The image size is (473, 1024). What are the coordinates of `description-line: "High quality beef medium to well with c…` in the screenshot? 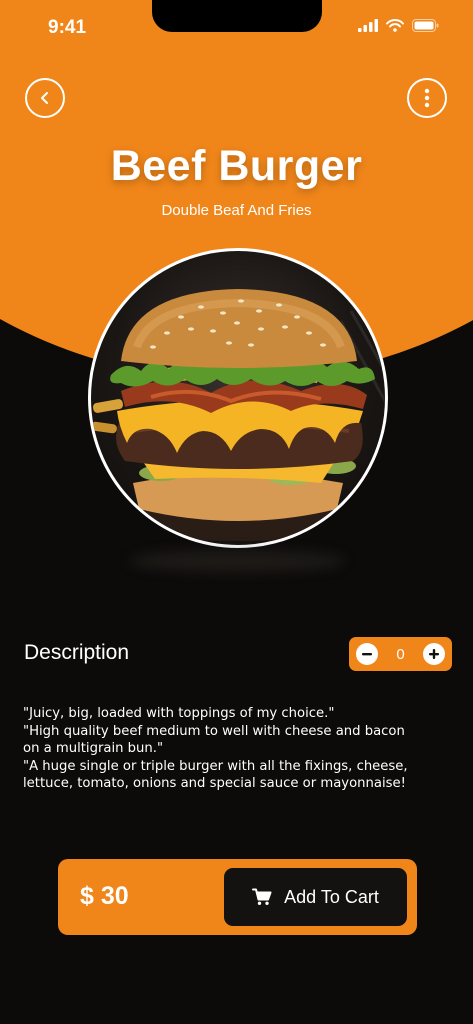 It's located at (214, 740).